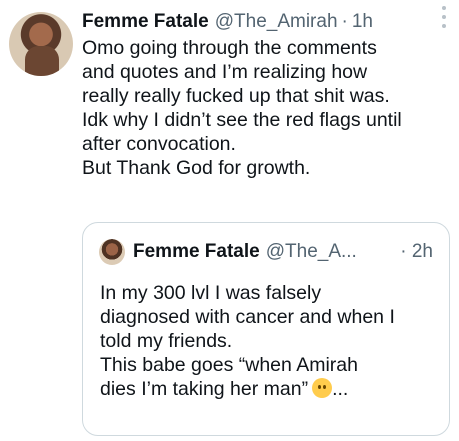 Image resolution: width=459 pixels, height=441 pixels. I want to click on tweet-header: Femme Fatale @The_Amirah · 1h, so click(267, 22).